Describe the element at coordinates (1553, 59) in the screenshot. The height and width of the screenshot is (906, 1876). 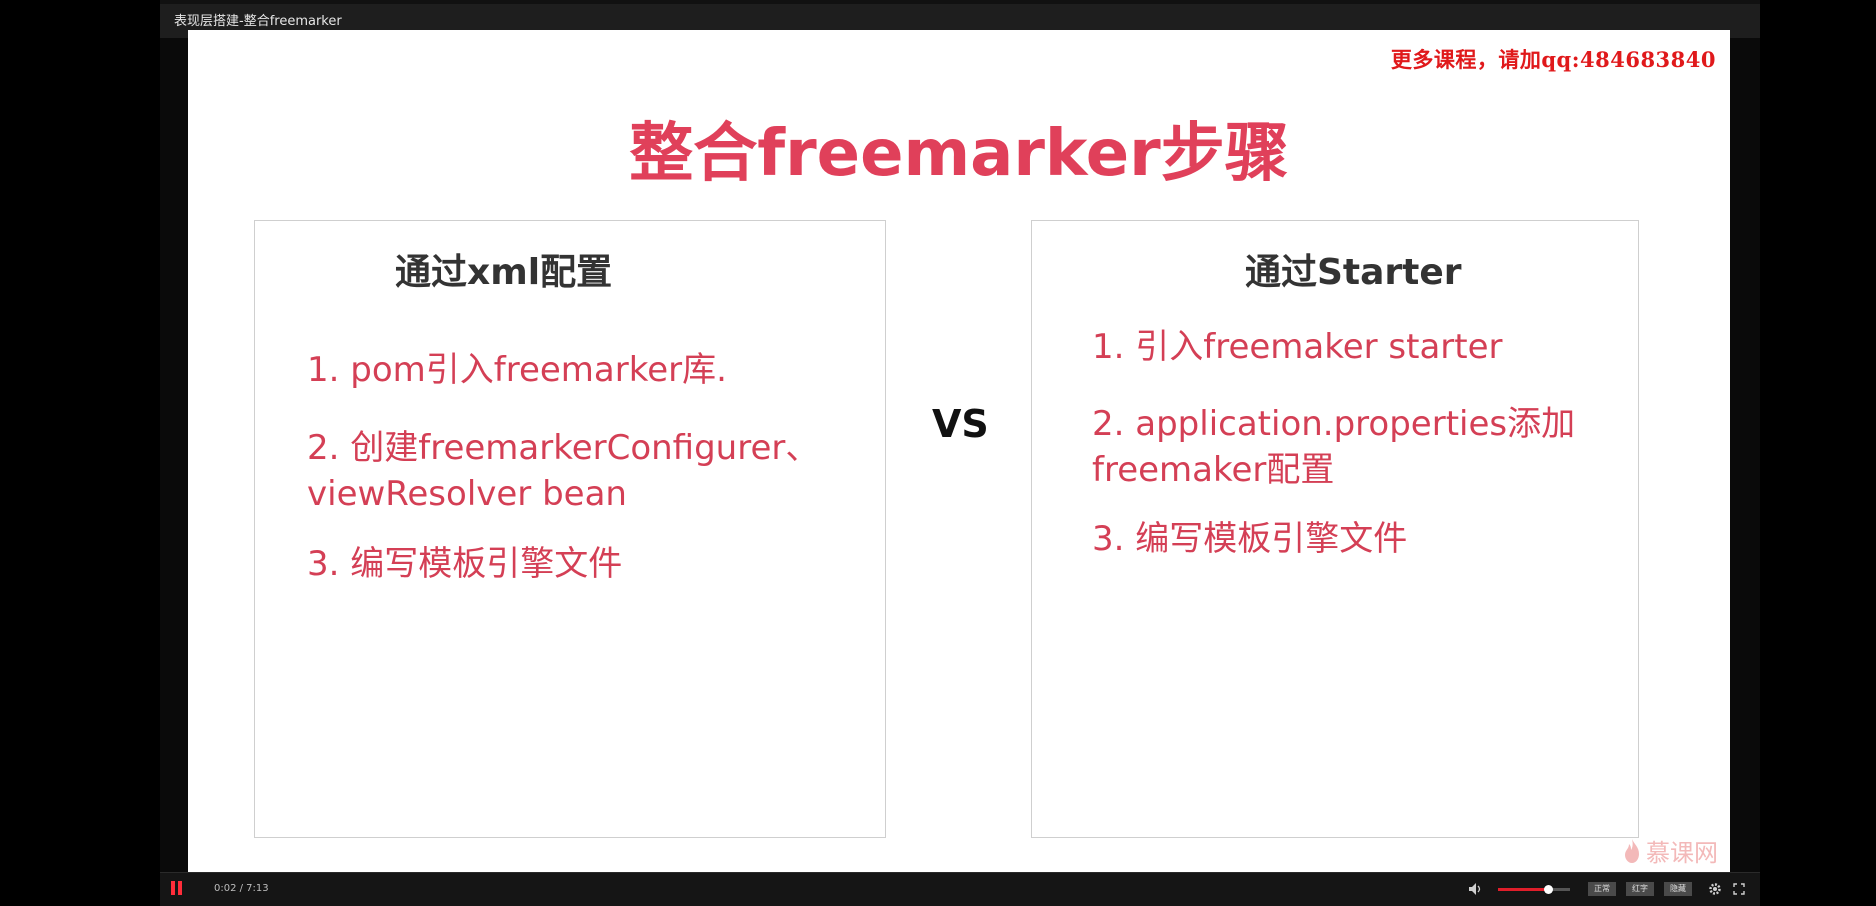
I see `watermark-text: 更多课程，请加qq:484683840` at that location.